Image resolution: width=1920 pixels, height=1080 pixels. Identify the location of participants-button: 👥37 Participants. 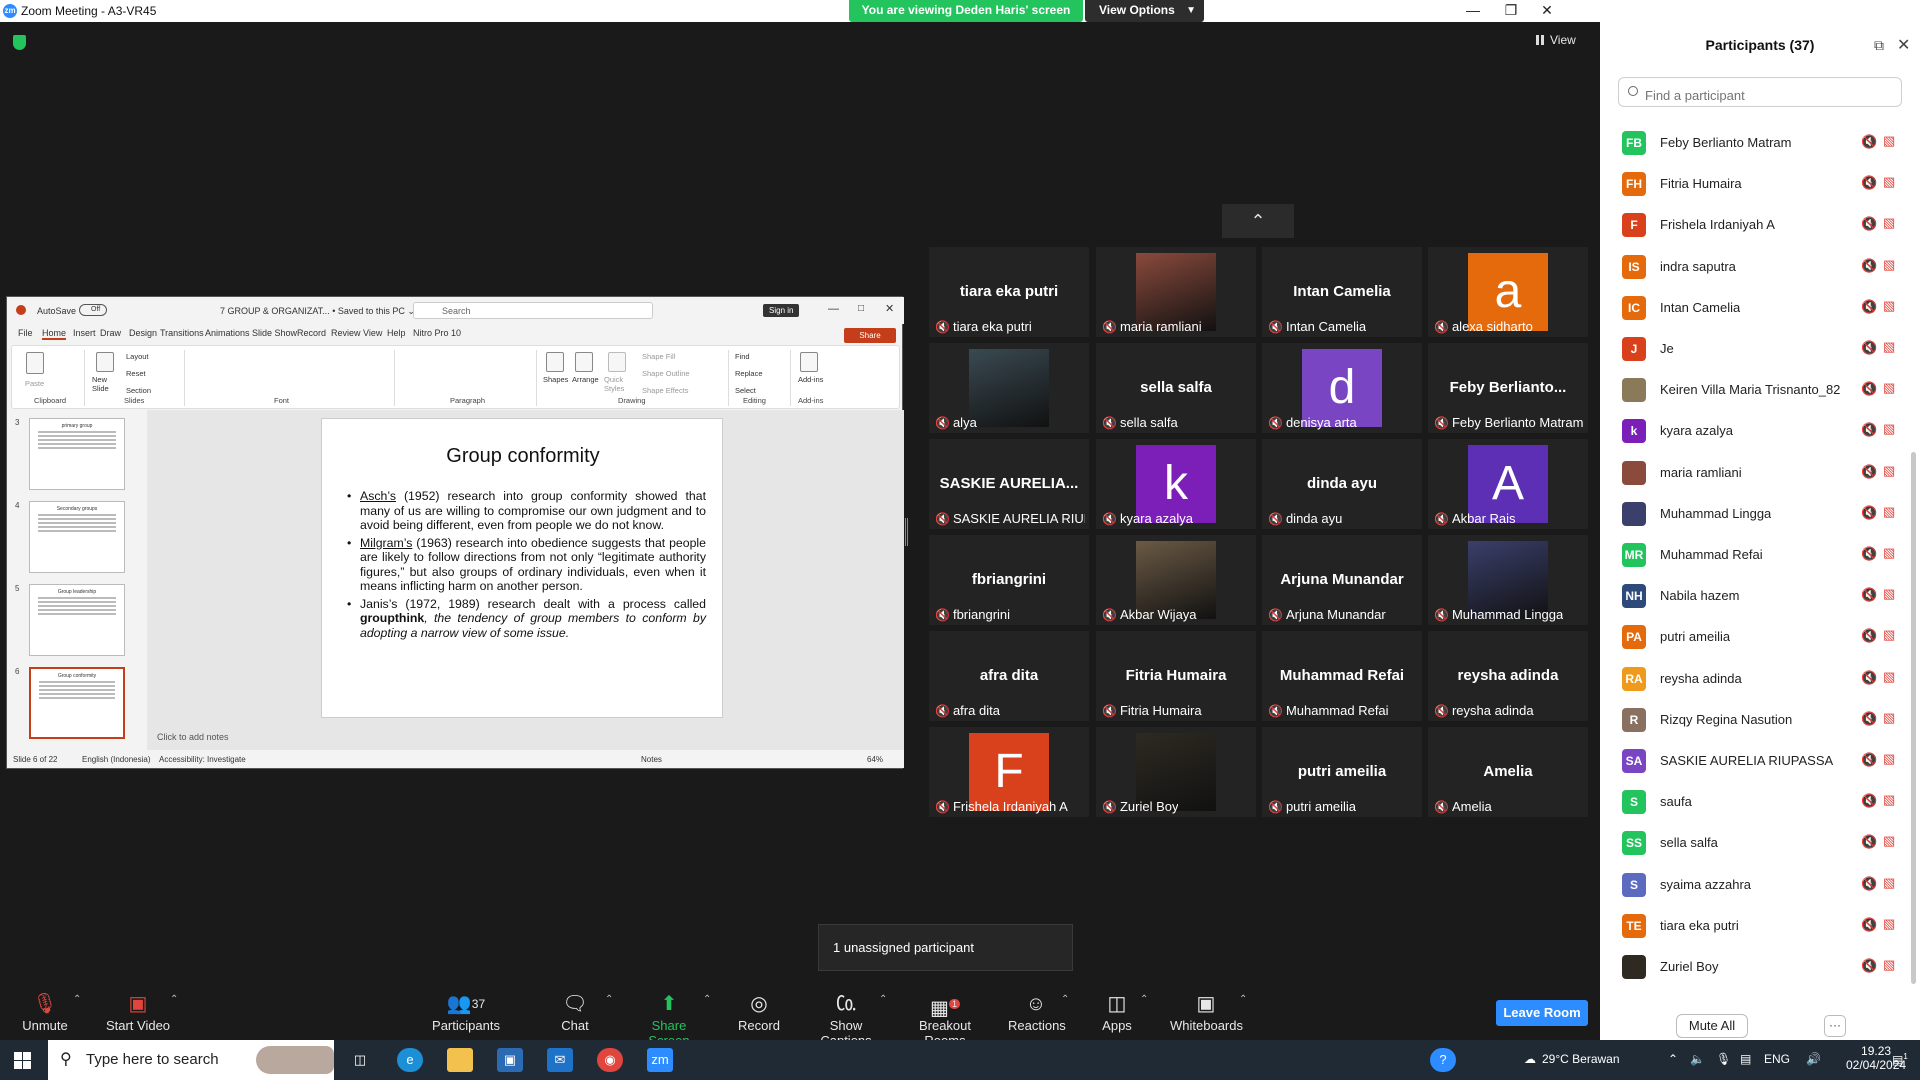
(466, 1011).